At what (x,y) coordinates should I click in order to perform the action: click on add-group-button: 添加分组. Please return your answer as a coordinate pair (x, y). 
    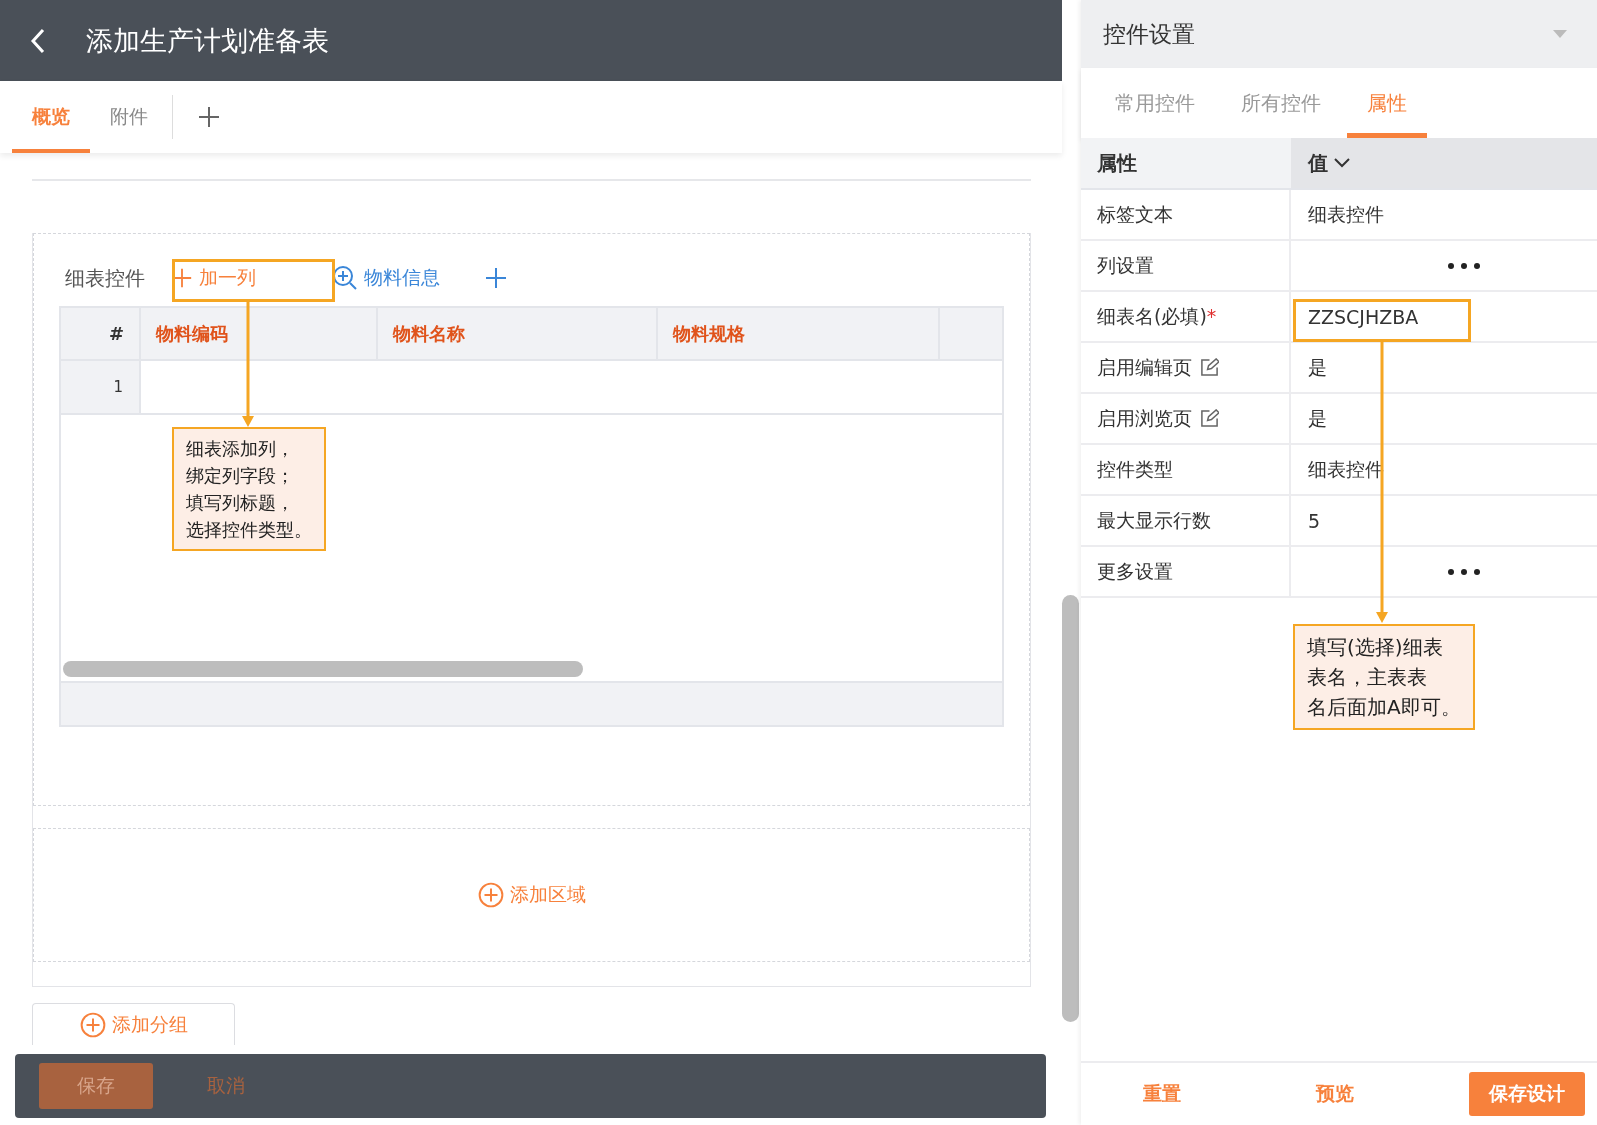
    Looking at the image, I should click on (133, 1024).